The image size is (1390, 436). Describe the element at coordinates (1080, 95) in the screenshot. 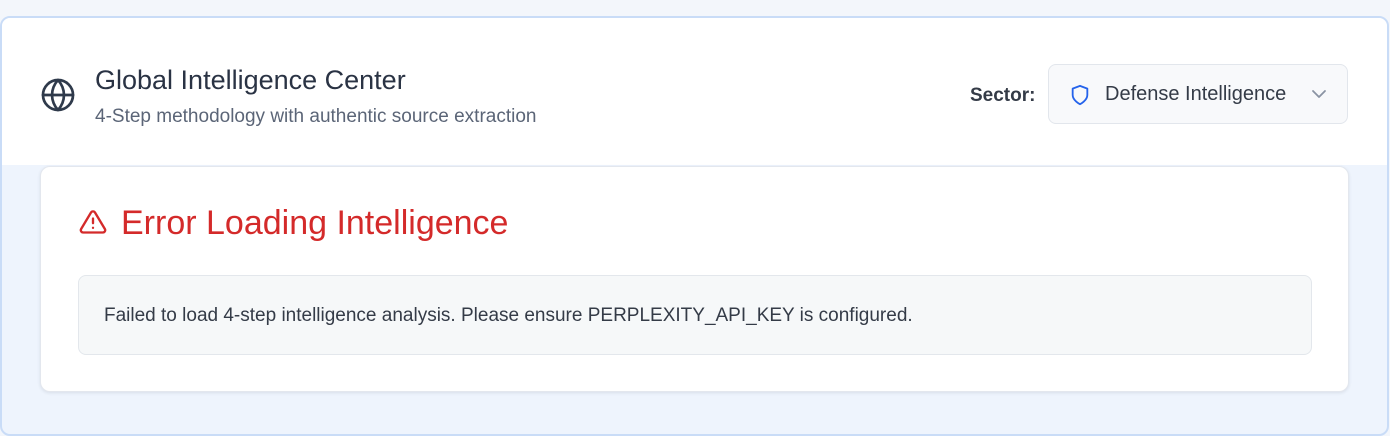

I see `shield-icon` at that location.